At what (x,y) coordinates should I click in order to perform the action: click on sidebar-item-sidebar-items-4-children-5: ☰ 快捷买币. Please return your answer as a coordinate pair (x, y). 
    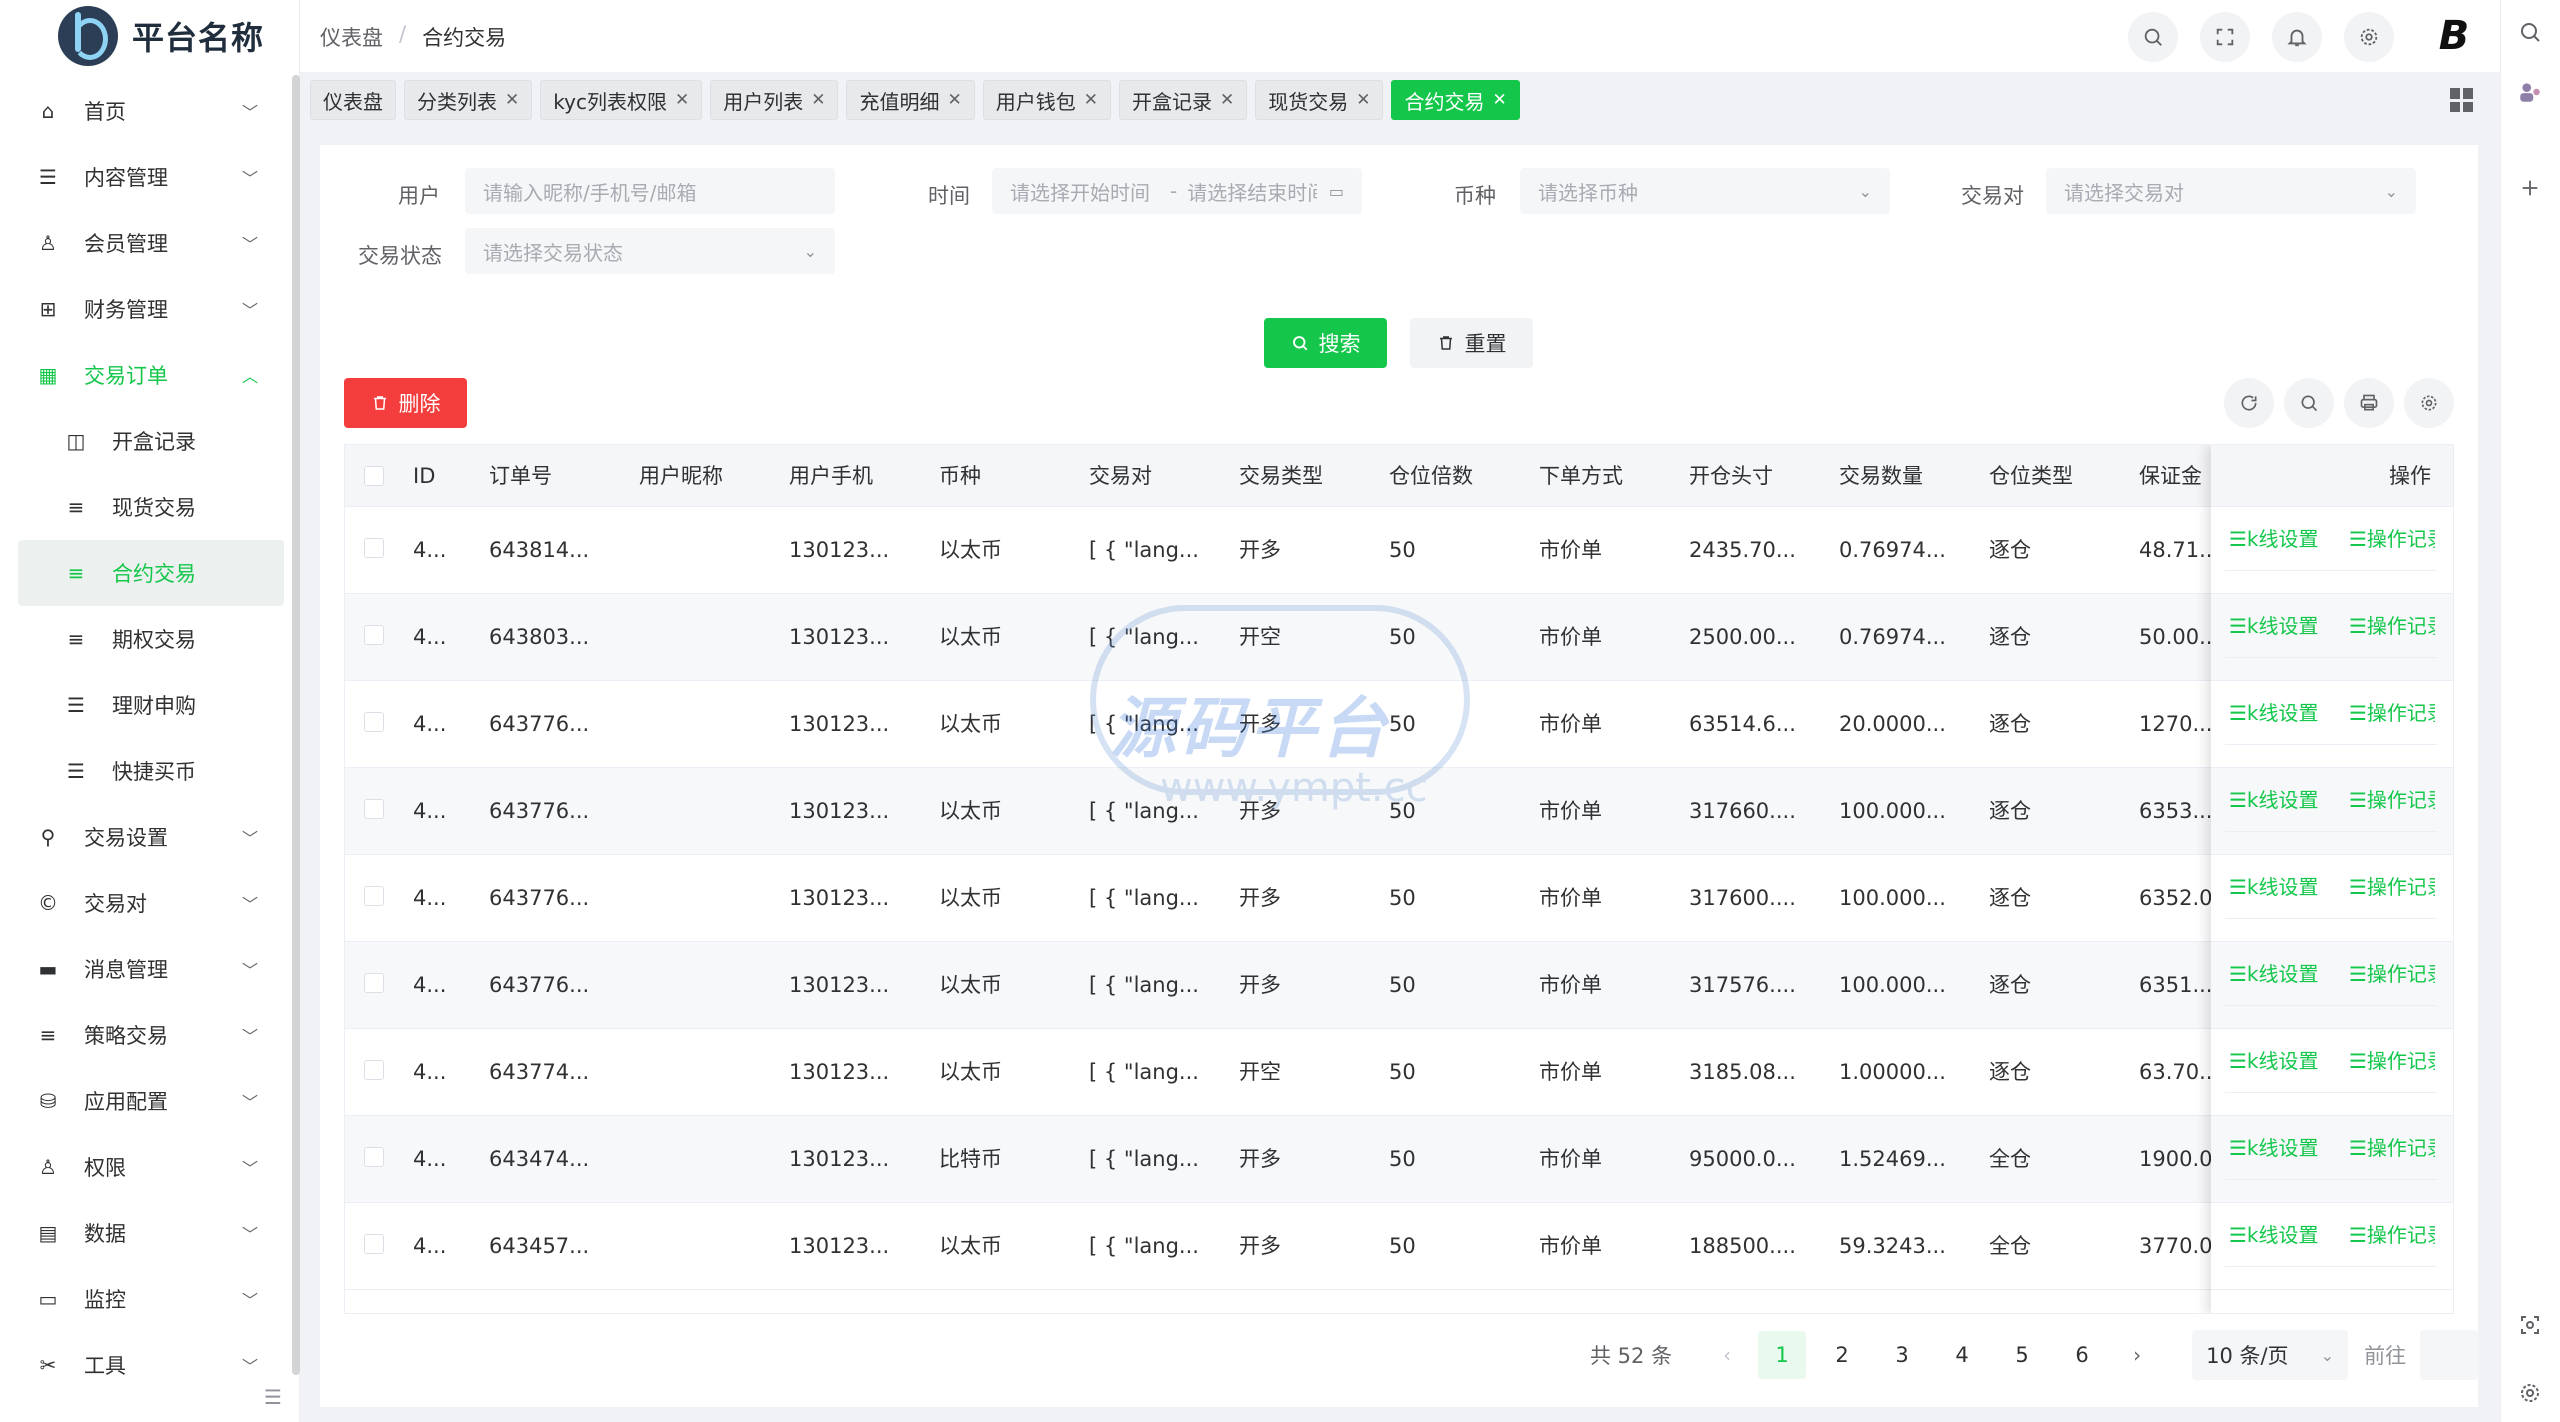
    Looking at the image, I should click on (151, 771).